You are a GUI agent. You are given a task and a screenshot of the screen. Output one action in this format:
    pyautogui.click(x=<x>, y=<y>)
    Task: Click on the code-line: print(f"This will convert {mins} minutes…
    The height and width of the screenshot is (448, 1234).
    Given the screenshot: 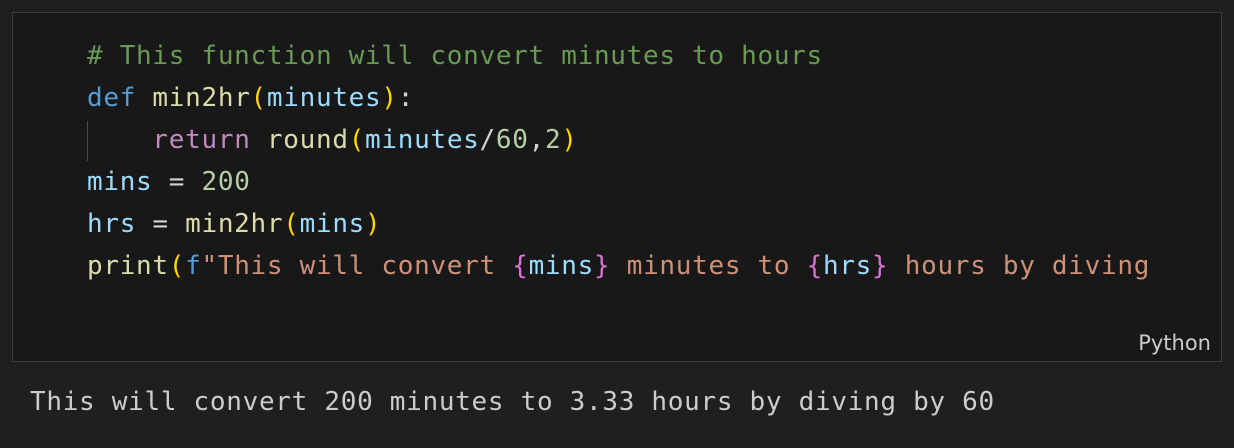 What is the action you would take?
    pyautogui.click(x=654, y=266)
    